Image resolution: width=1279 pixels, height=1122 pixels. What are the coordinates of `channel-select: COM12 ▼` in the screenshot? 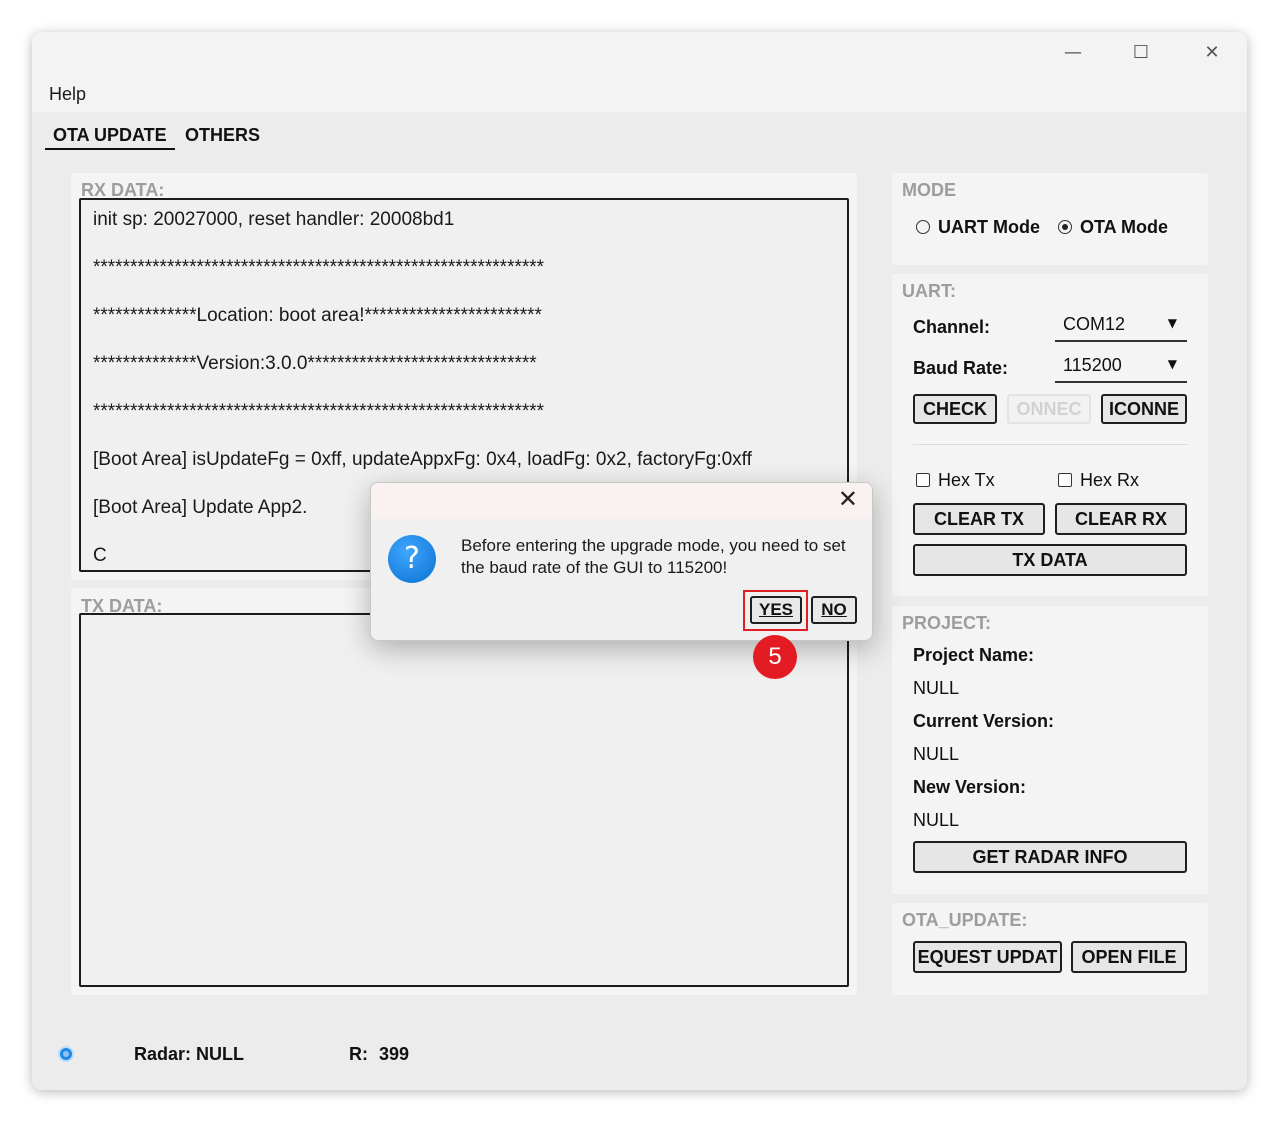 It's located at (1121, 327).